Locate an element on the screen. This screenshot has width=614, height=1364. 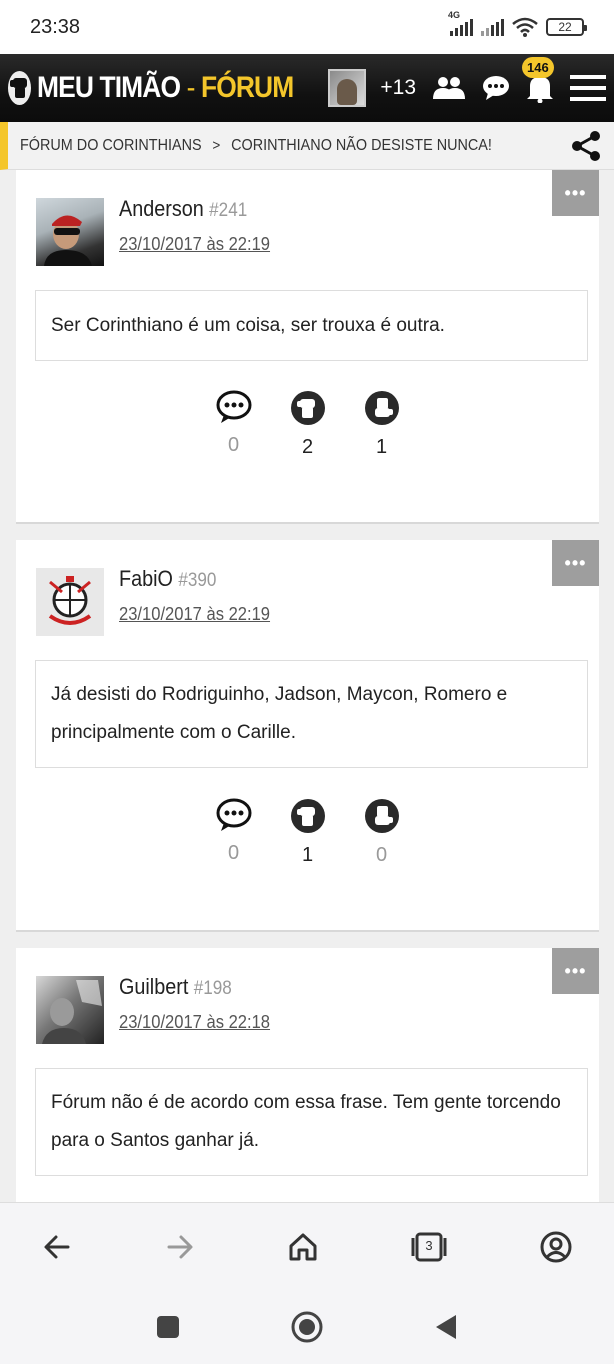
tab-count: 3 is located at coordinates (429, 1245).